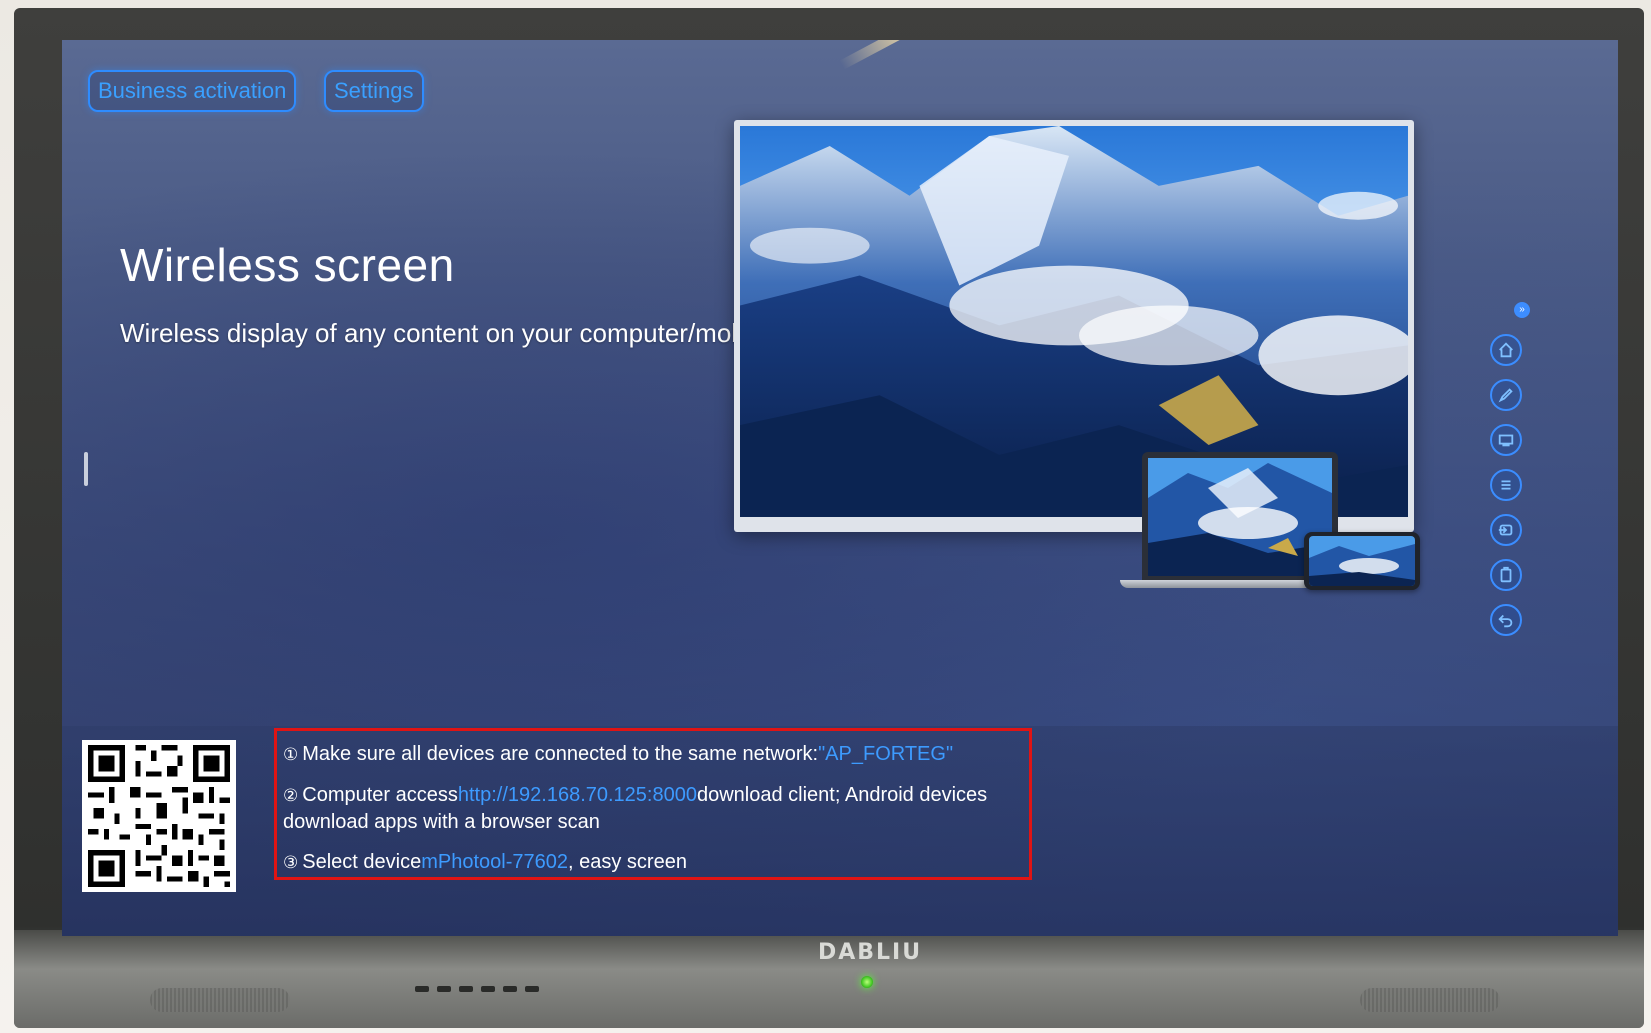 The image size is (1651, 1033). What do you see at coordinates (1506, 575) in the screenshot?
I see `clipboard-icon` at bounding box center [1506, 575].